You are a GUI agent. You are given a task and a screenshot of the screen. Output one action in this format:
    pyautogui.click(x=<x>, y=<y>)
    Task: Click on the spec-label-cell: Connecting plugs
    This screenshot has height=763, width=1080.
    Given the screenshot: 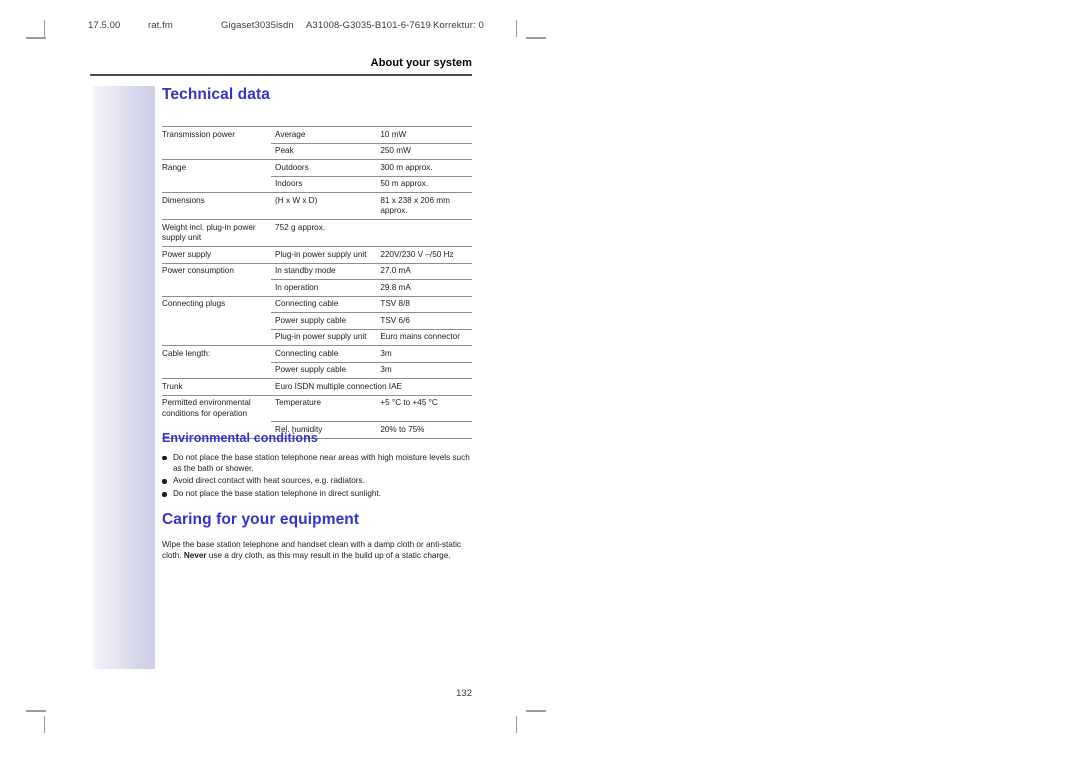 What is the action you would take?
    pyautogui.click(x=217, y=304)
    